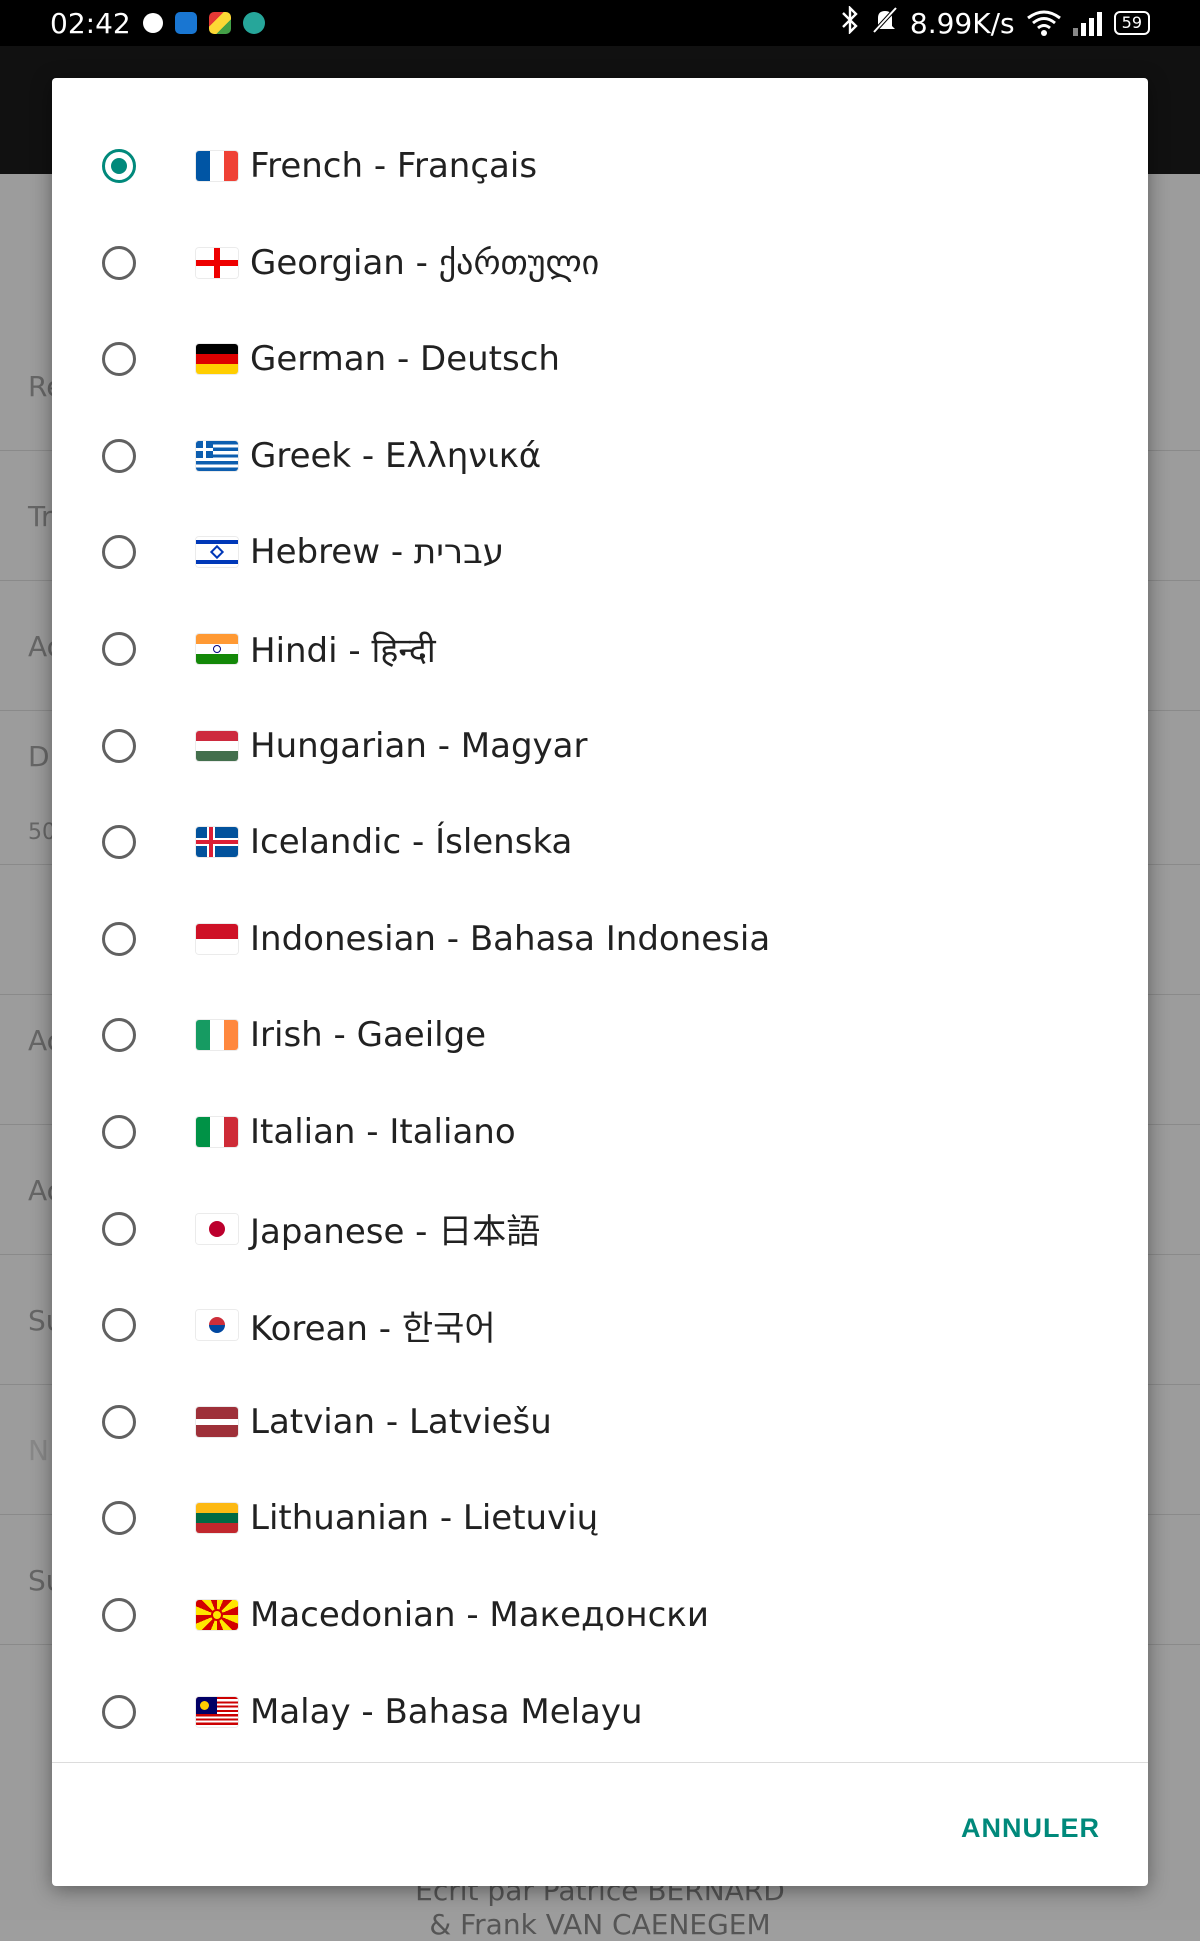 Image resolution: width=1200 pixels, height=1941 pixels. I want to click on language-label: Hebrew - עברית, so click(377, 552).